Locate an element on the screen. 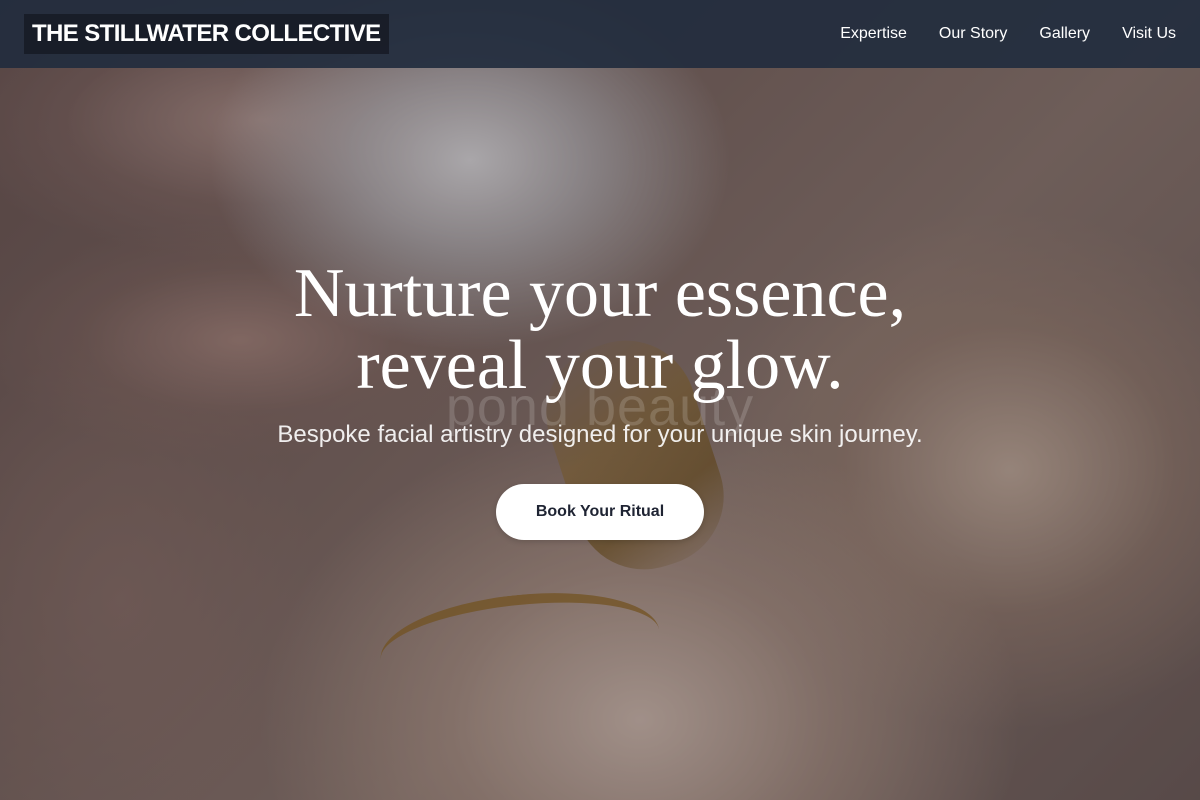  nav-link-visit-us: Visit Us is located at coordinates (1149, 34).